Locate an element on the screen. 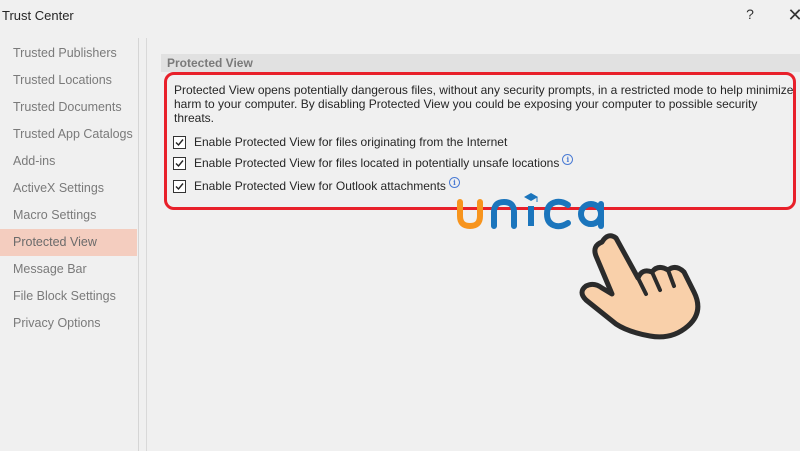  section-title: Protected View is located at coordinates (480, 63).